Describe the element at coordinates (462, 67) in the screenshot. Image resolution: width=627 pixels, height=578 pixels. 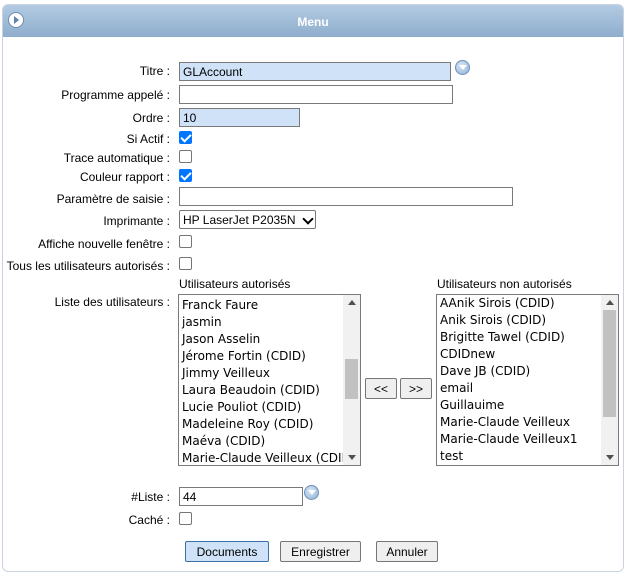
I see `titre-dropdown-icon` at that location.